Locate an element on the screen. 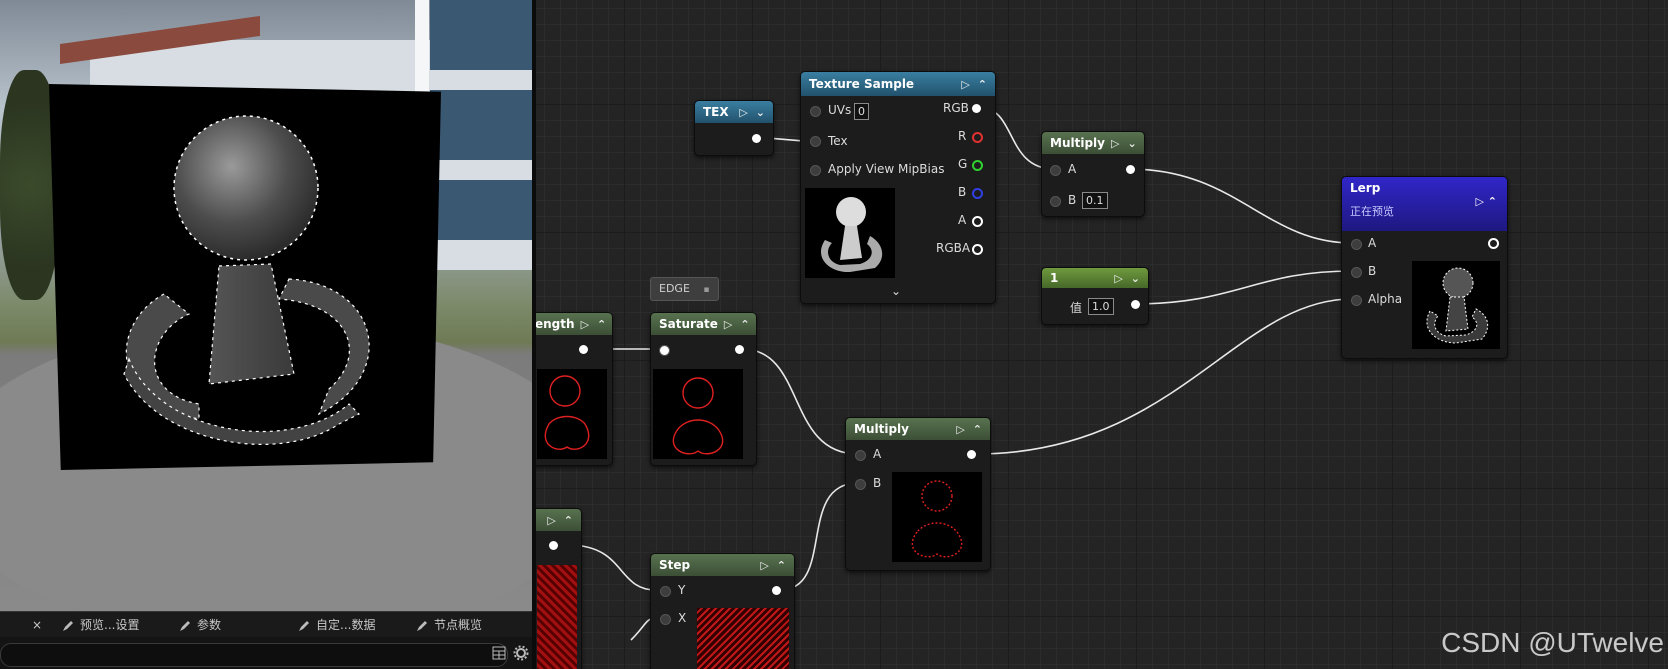  tab-node-overview: 节点概览 is located at coordinates (449, 625).